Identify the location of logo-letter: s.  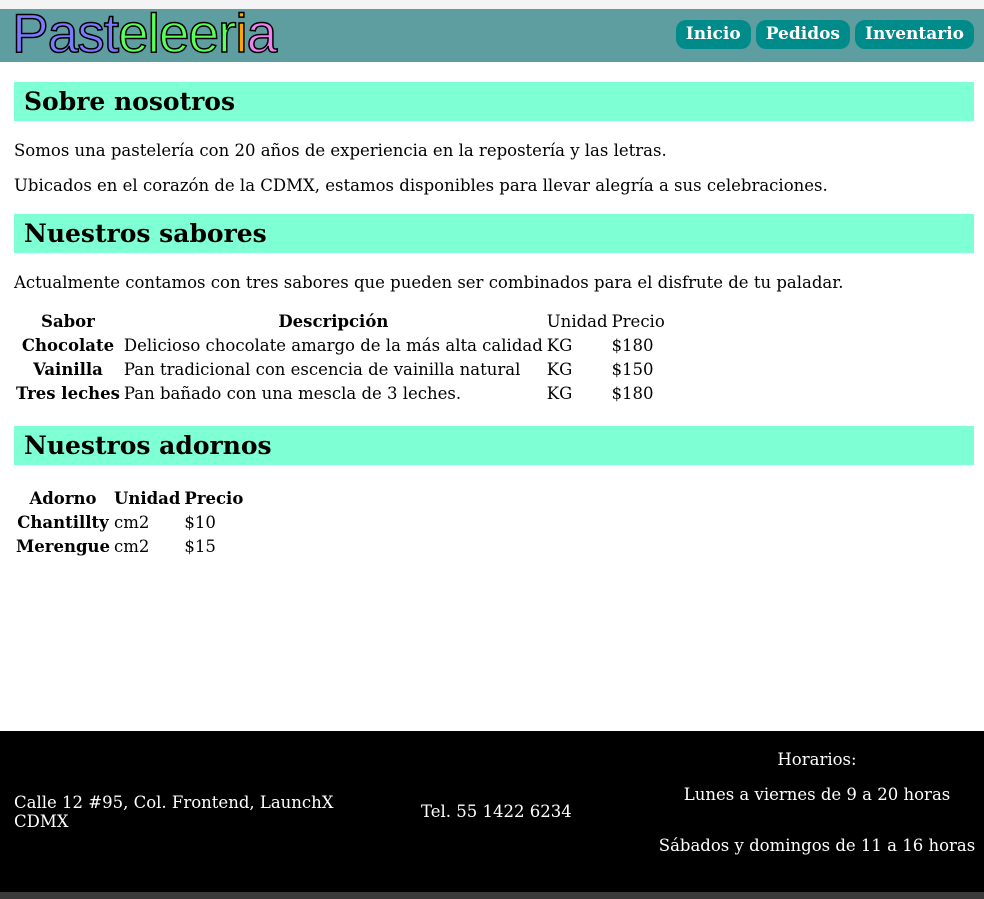
(91, 33).